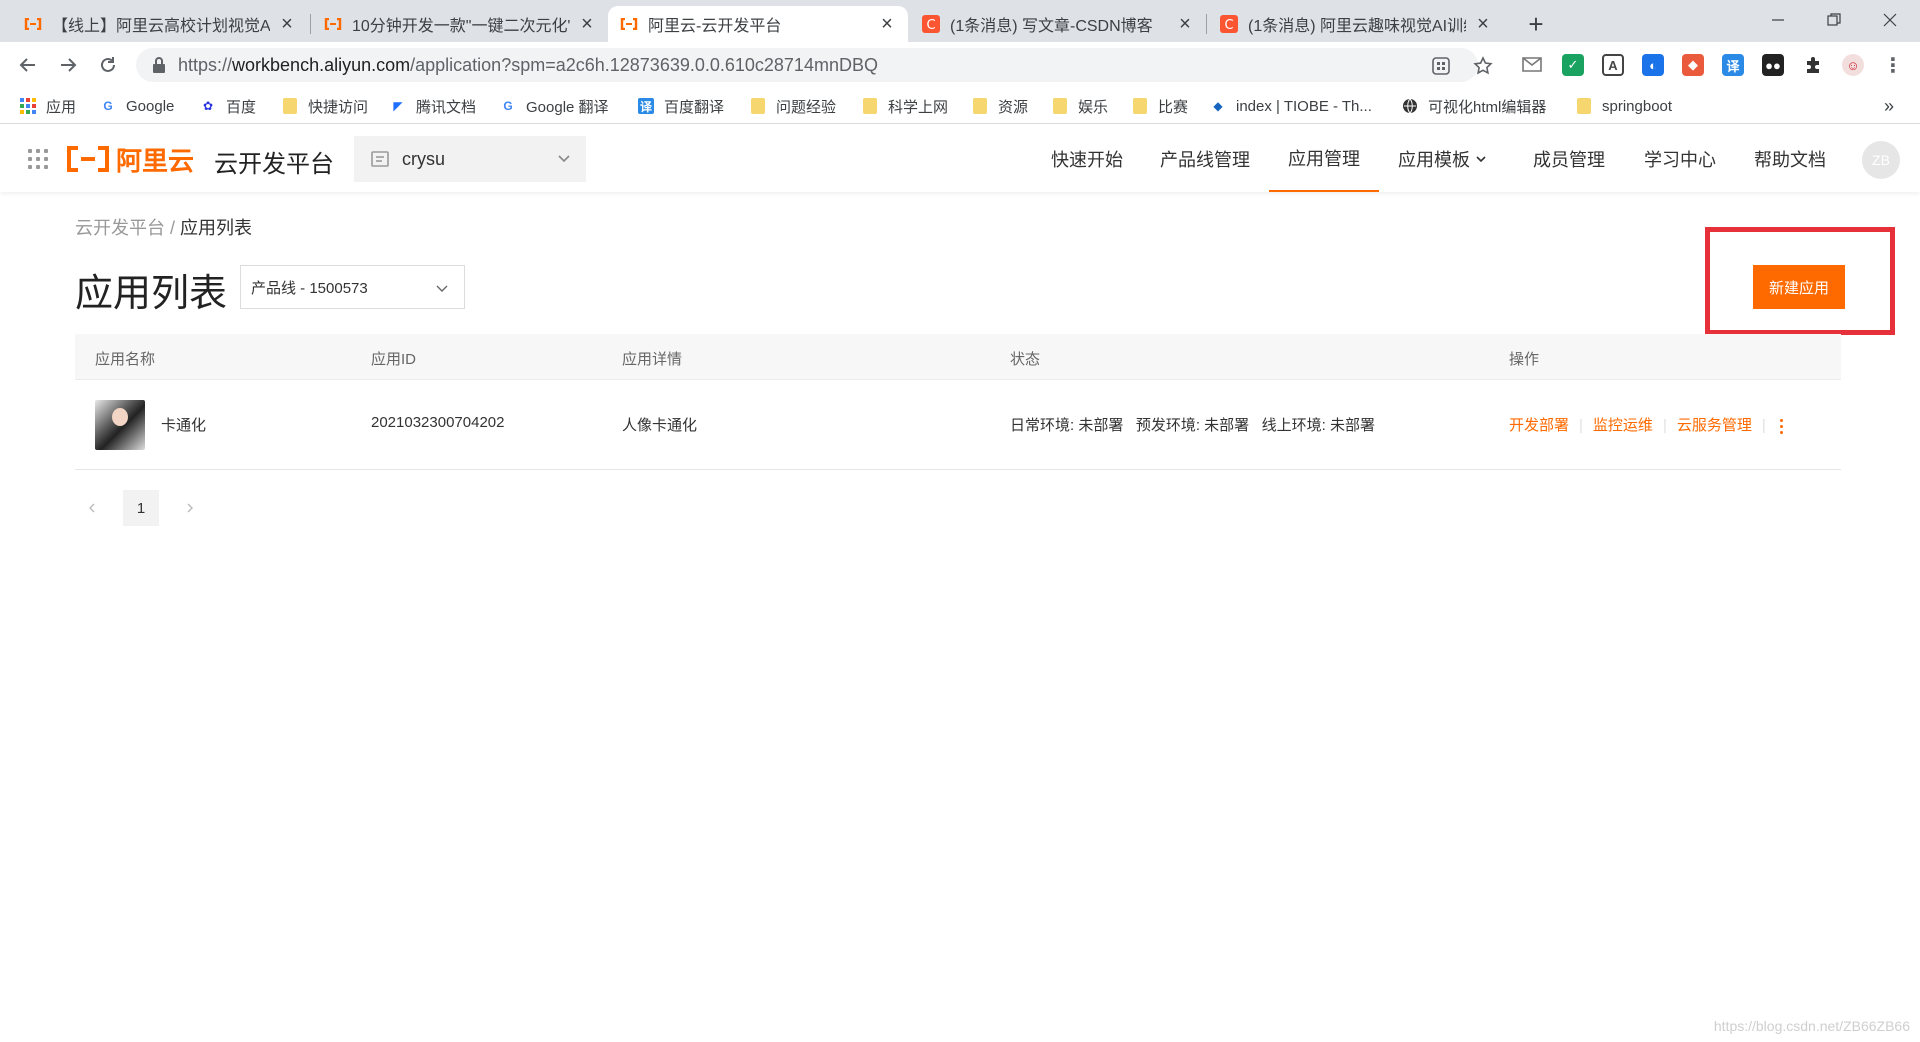 The image size is (1920, 1042). What do you see at coordinates (325, 106) in the screenshot?
I see `bookmark-folder: 快捷访问` at bounding box center [325, 106].